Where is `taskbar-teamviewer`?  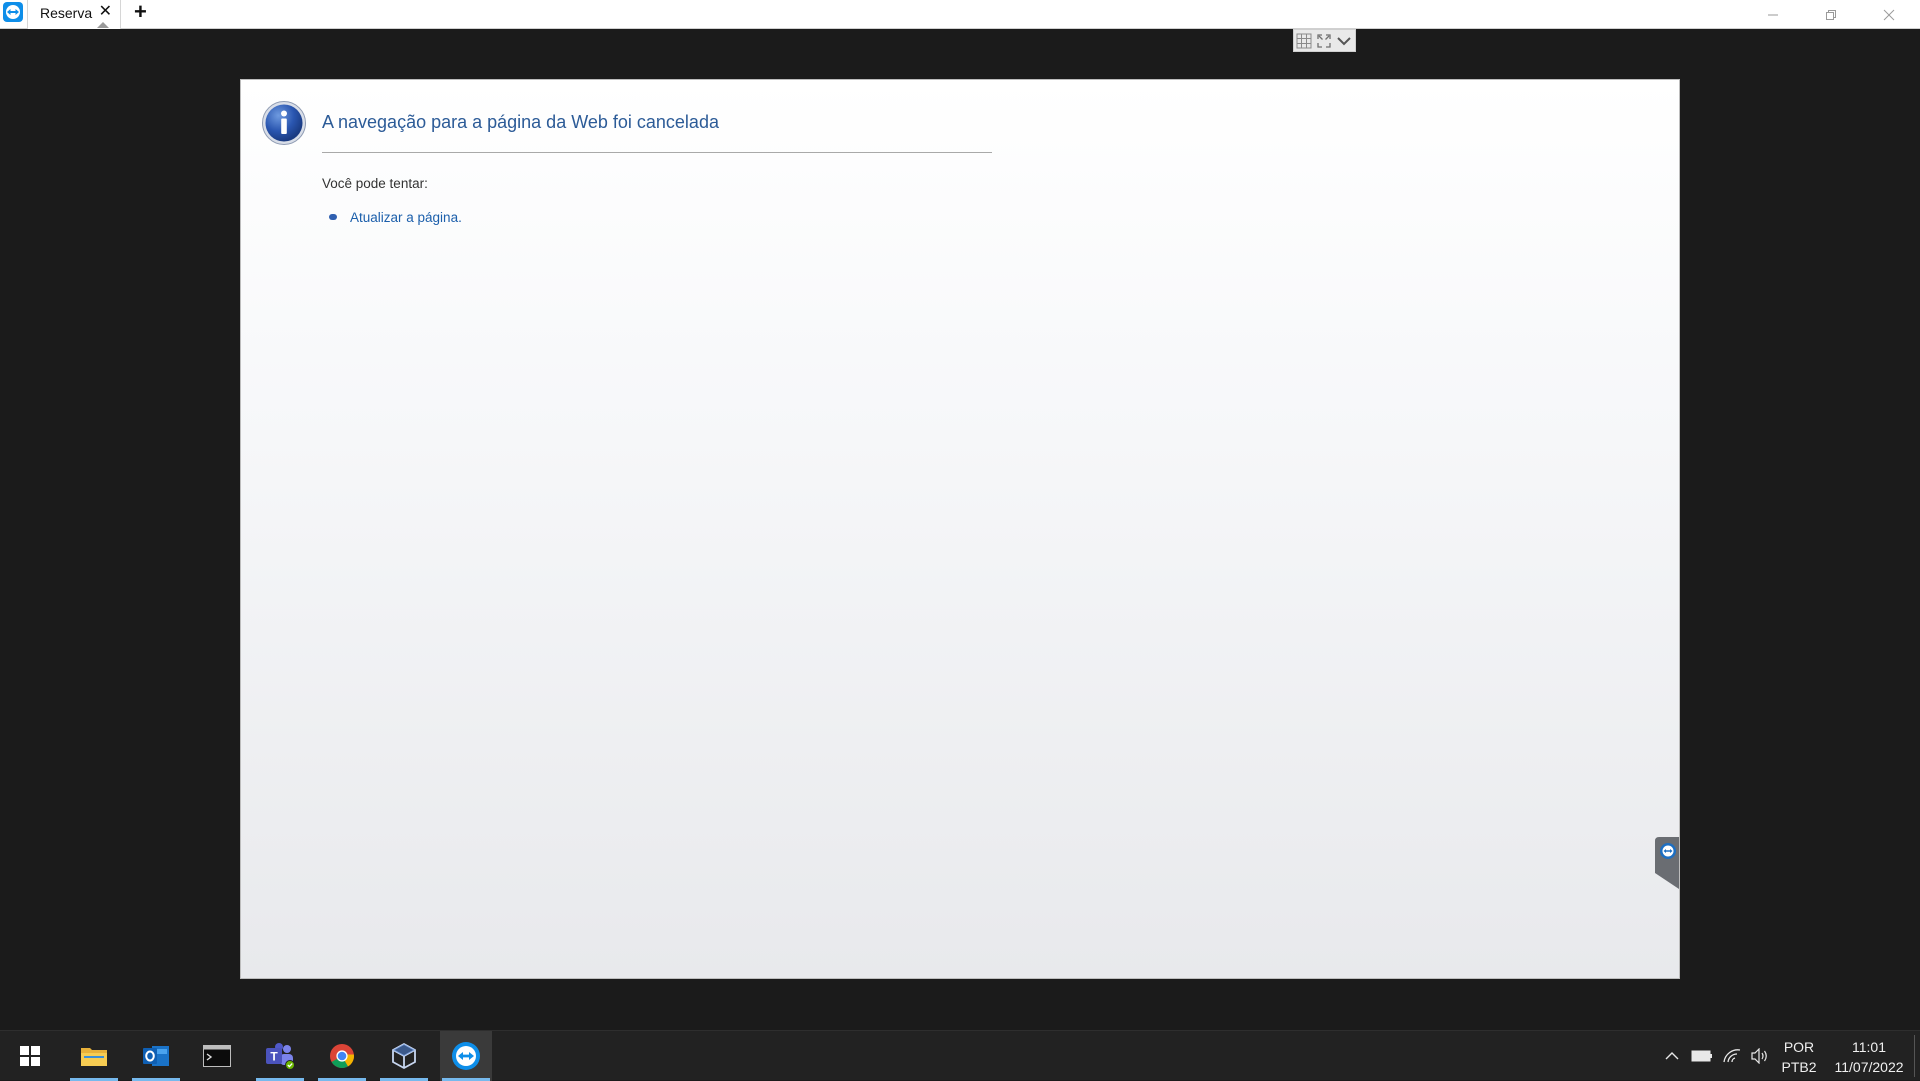
taskbar-teamviewer is located at coordinates (466, 1056).